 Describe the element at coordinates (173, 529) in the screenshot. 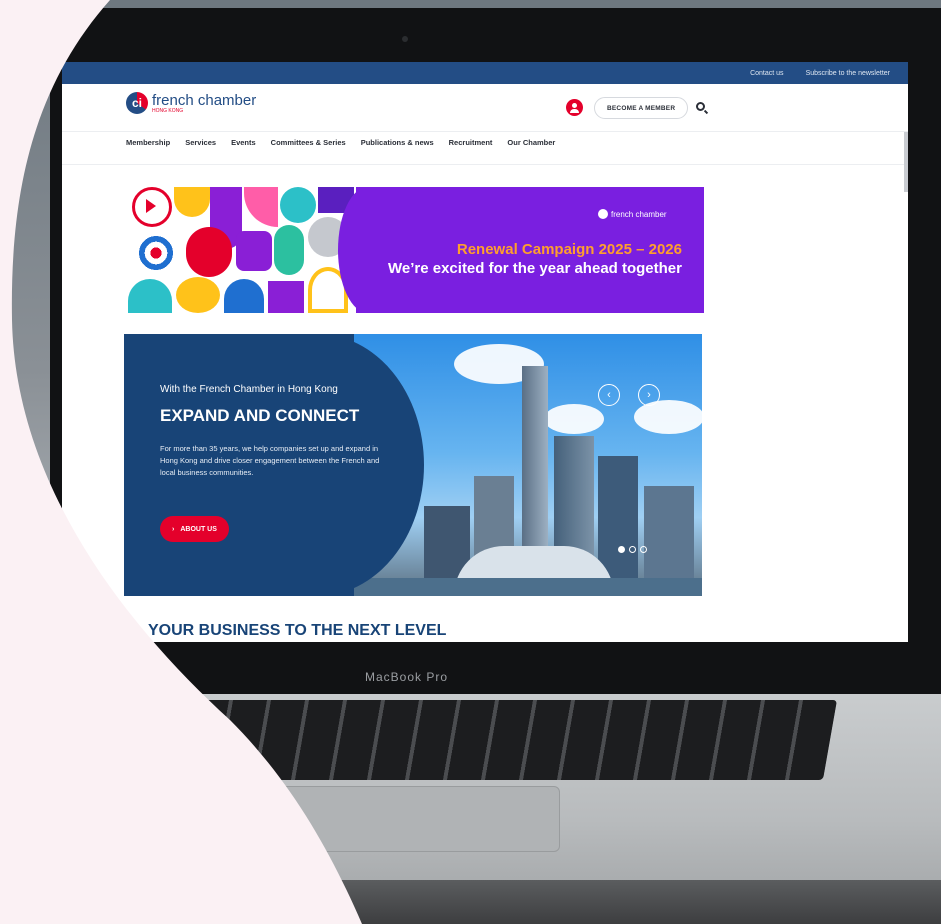

I see `chevron-right-small-icon: ›` at that location.